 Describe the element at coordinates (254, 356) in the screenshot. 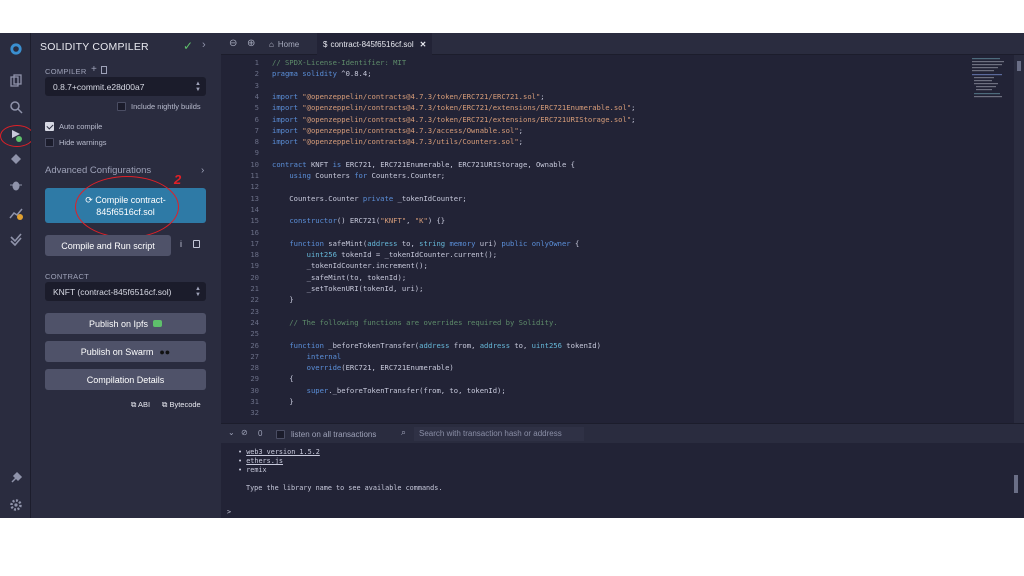

I see `line-number: 27` at that location.